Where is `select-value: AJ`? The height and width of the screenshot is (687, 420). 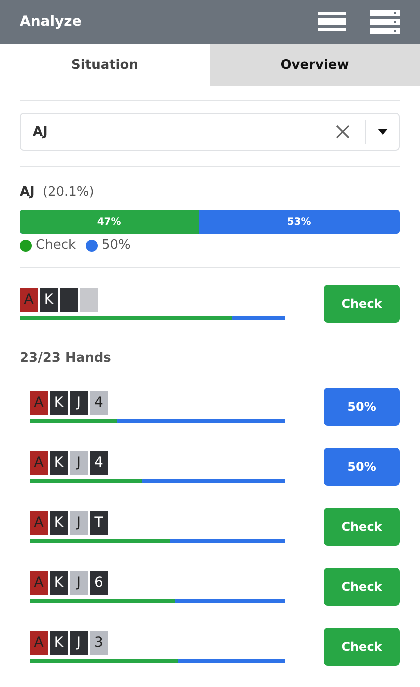
select-value: AJ is located at coordinates (40, 132).